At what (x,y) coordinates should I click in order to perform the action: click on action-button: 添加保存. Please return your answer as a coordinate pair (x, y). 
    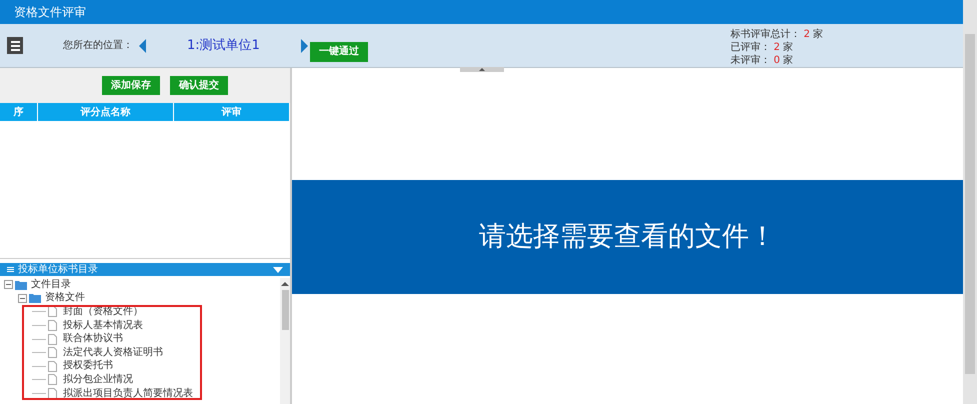
    Looking at the image, I should click on (131, 85).